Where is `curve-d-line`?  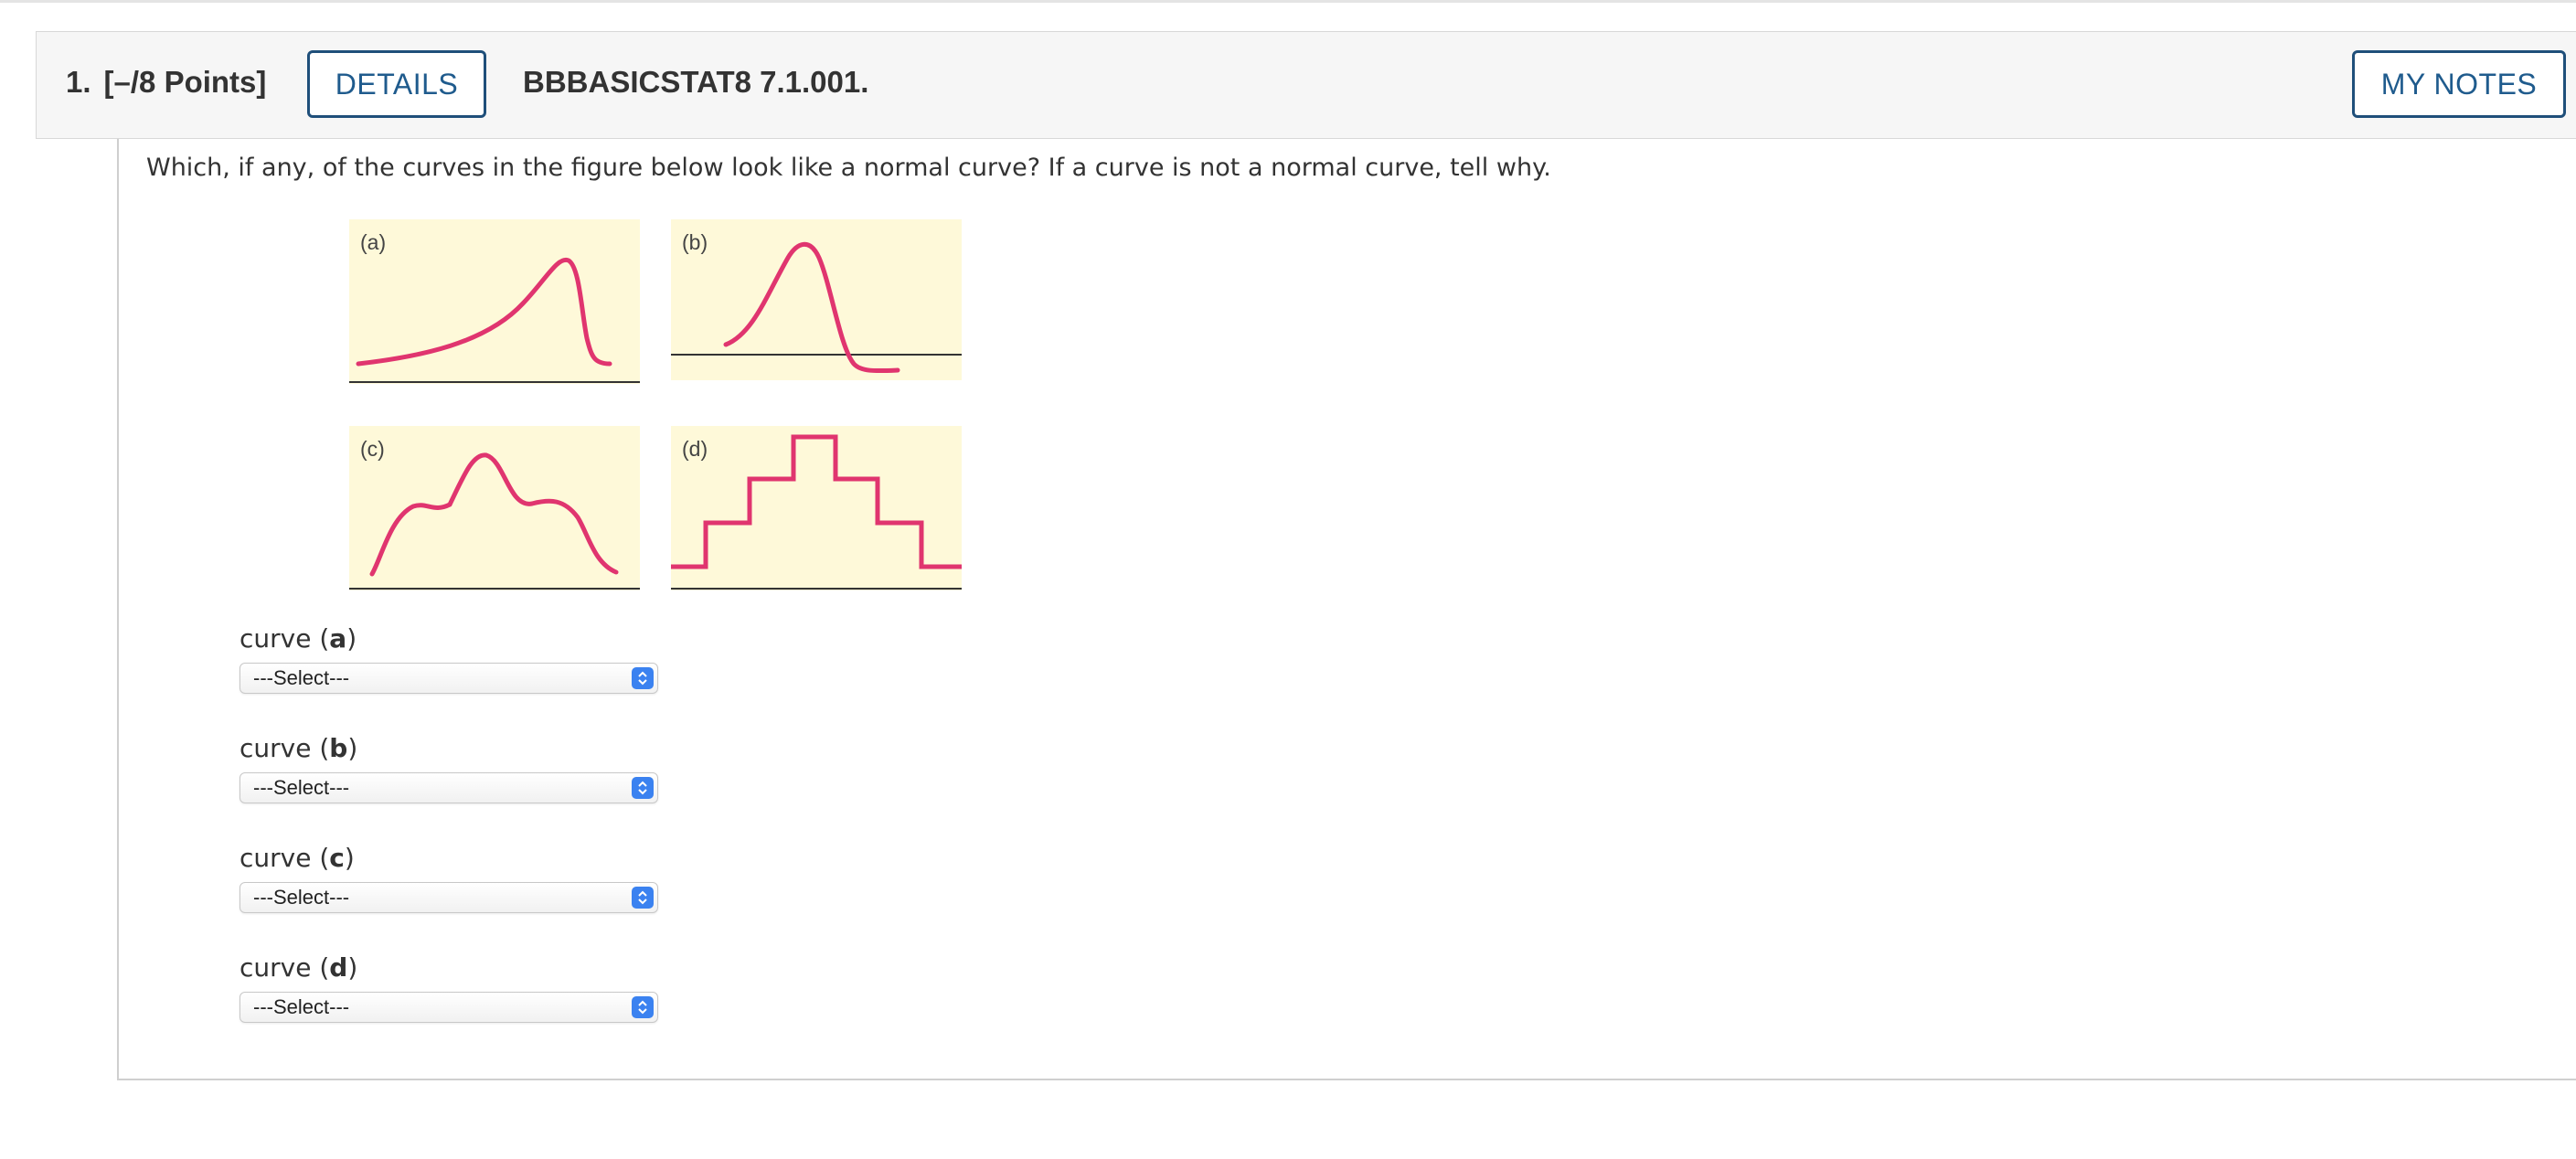
curve-d-line is located at coordinates (816, 501).